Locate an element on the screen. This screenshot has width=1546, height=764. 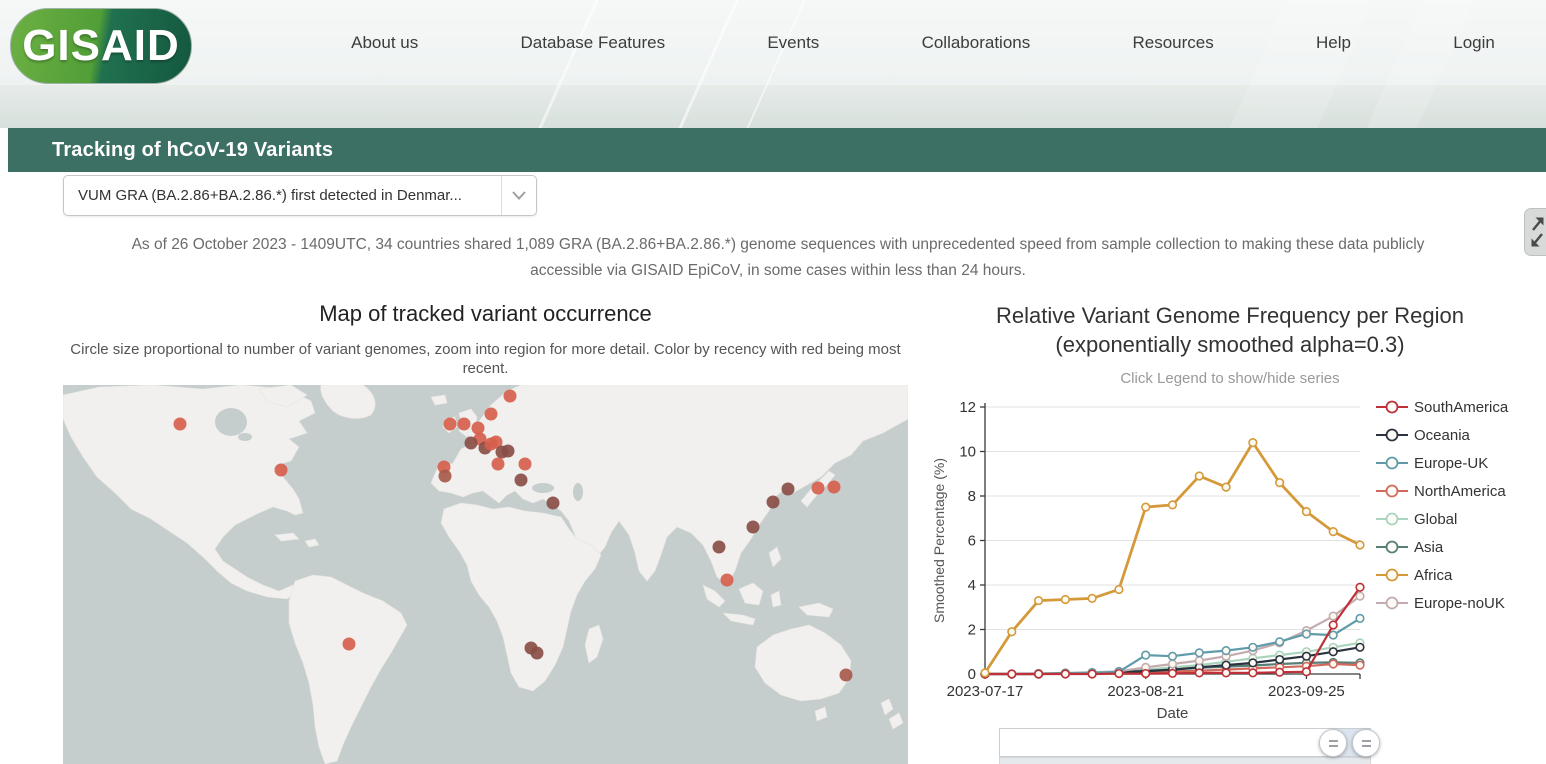
chart-label: 6 is located at coordinates (972, 541).